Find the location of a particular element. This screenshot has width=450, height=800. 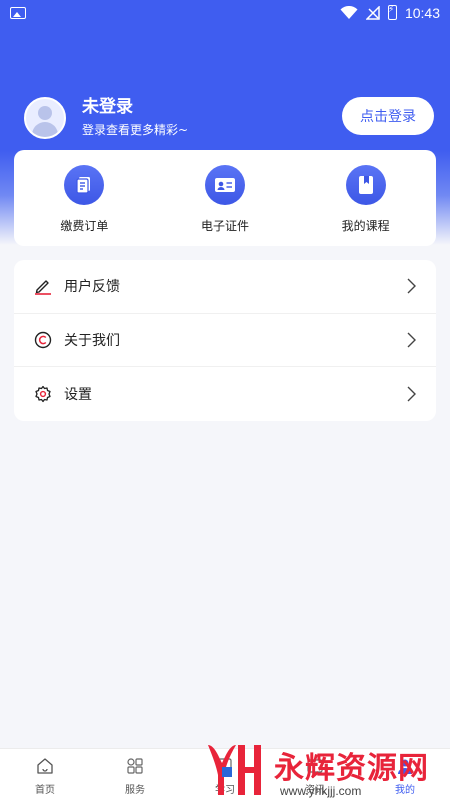

quick-action-id: 电子证件 is located at coordinates (225, 198).